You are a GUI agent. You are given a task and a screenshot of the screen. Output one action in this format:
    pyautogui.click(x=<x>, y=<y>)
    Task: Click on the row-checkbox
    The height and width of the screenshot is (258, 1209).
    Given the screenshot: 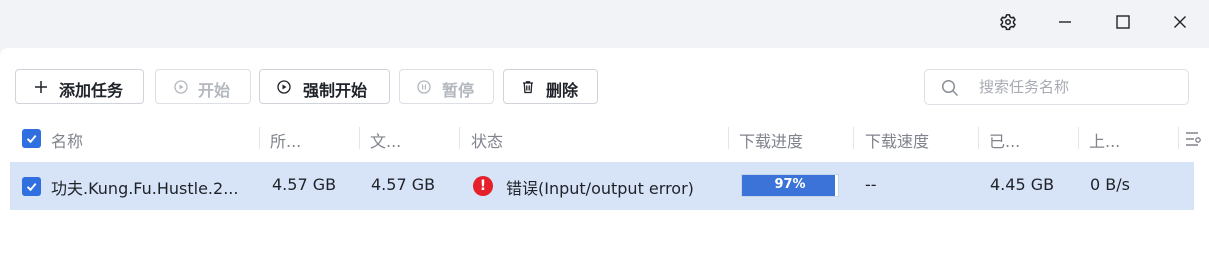 What is the action you would take?
    pyautogui.click(x=31, y=186)
    